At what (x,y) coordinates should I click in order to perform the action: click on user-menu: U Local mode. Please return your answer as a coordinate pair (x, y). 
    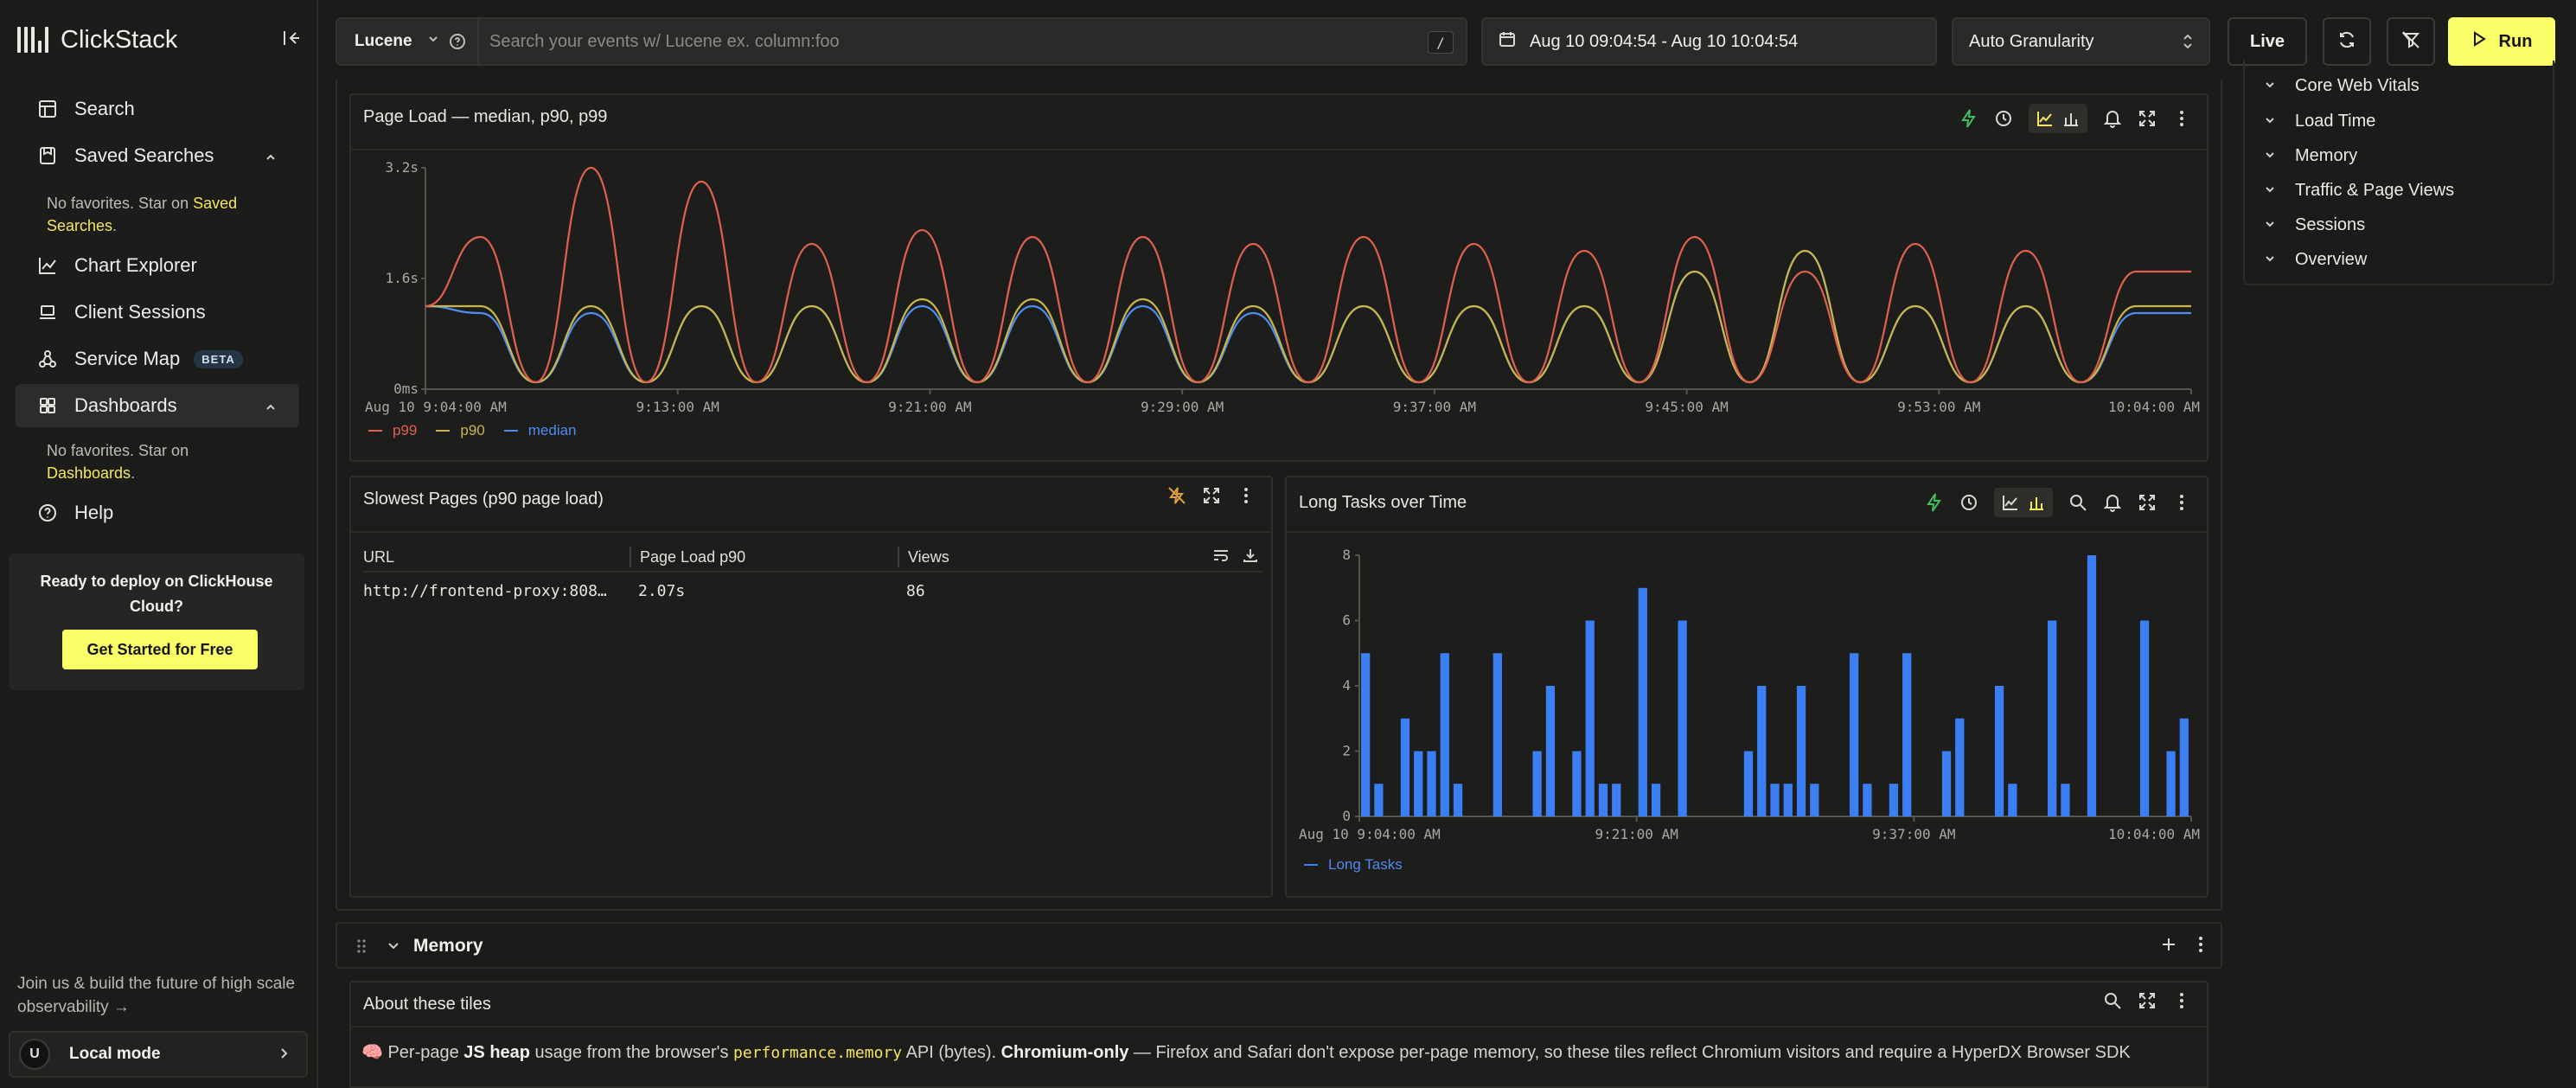
    Looking at the image, I should click on (158, 1054).